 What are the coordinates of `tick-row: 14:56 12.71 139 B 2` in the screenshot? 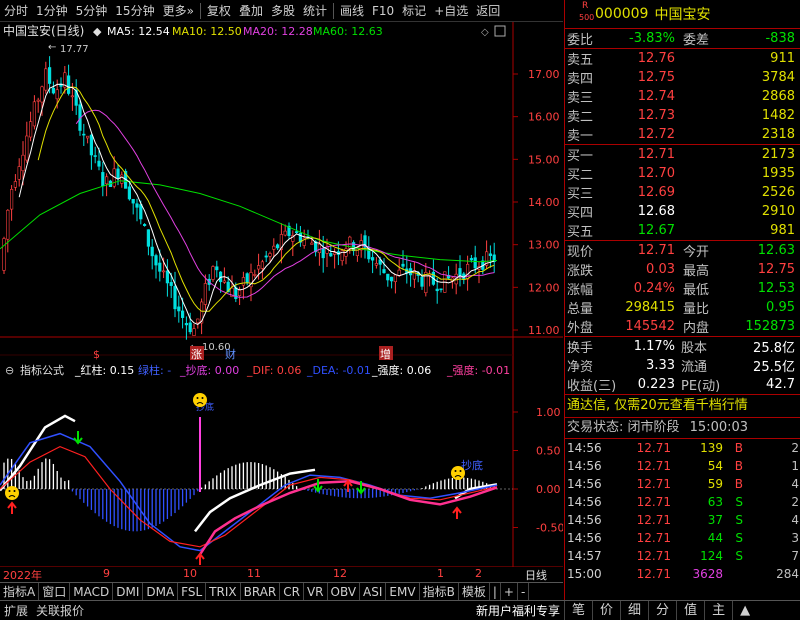 It's located at (682, 448).